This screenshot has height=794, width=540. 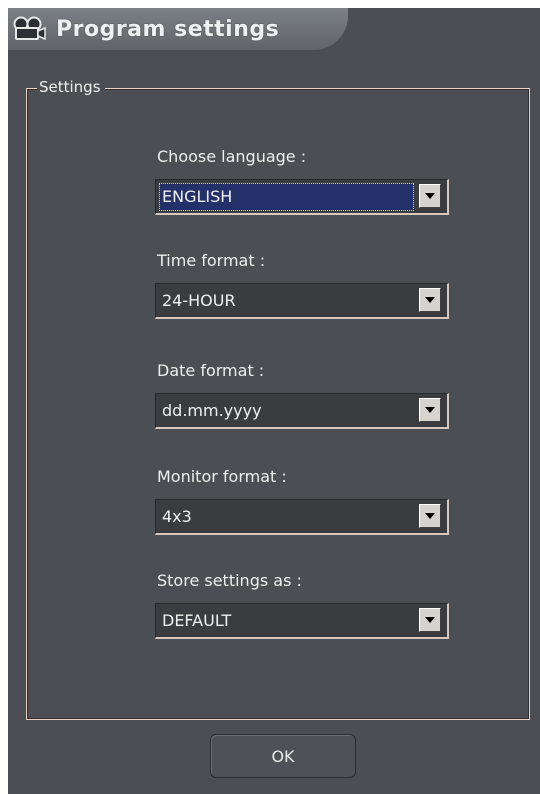 I want to click on store-settings-select: DEFAULT, so click(x=302, y=621).